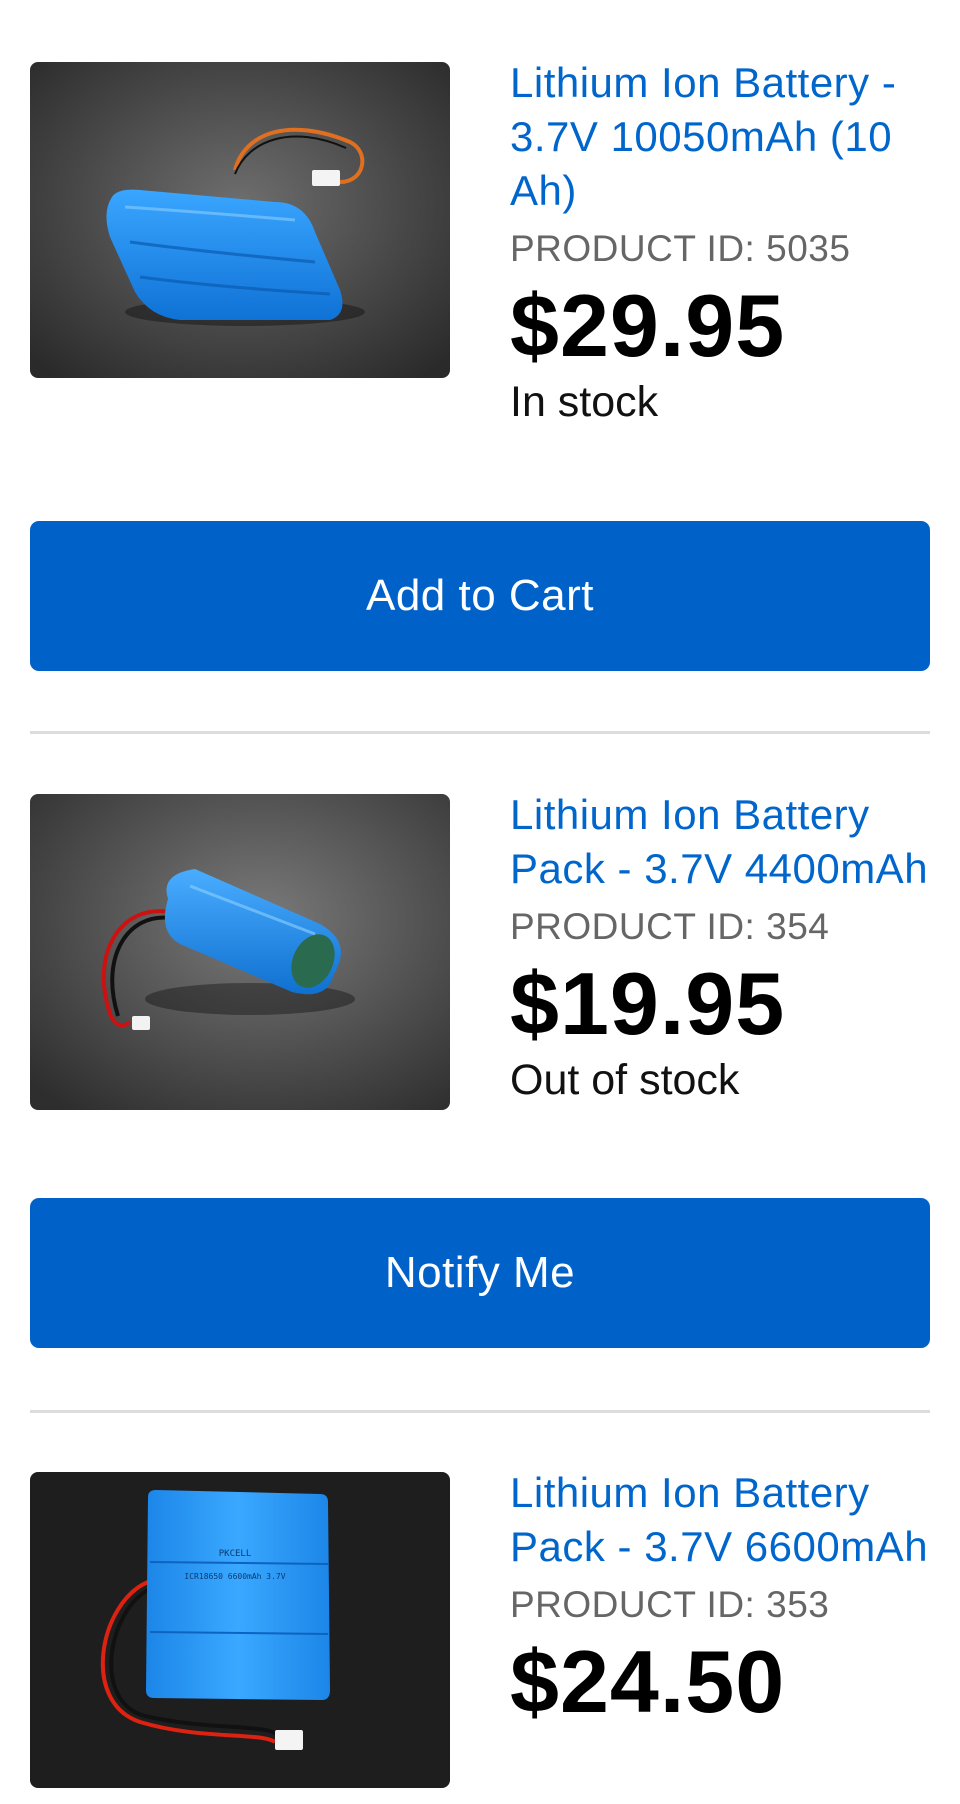 This screenshot has width=960, height=1804. Describe the element at coordinates (480, 596) in the screenshot. I see `add-to-cart-button: Add to Cart` at that location.